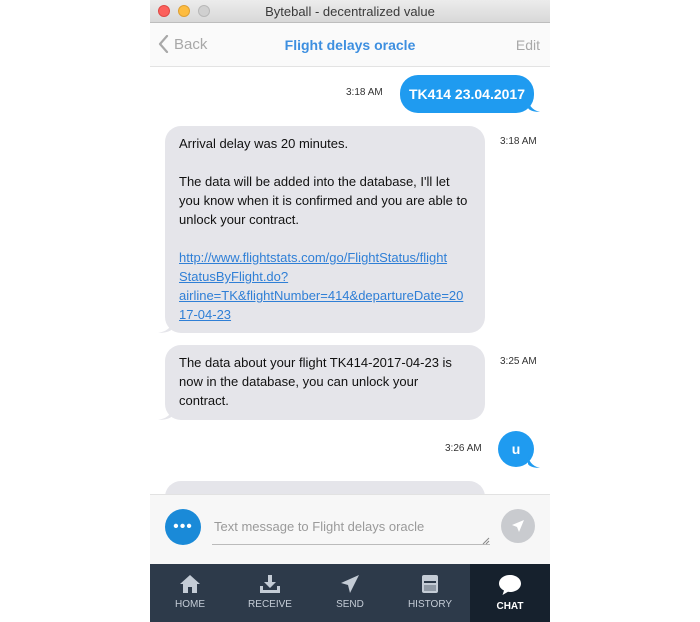 This screenshot has height=622, width=700. I want to click on tab-chat: CHAT, so click(510, 593).